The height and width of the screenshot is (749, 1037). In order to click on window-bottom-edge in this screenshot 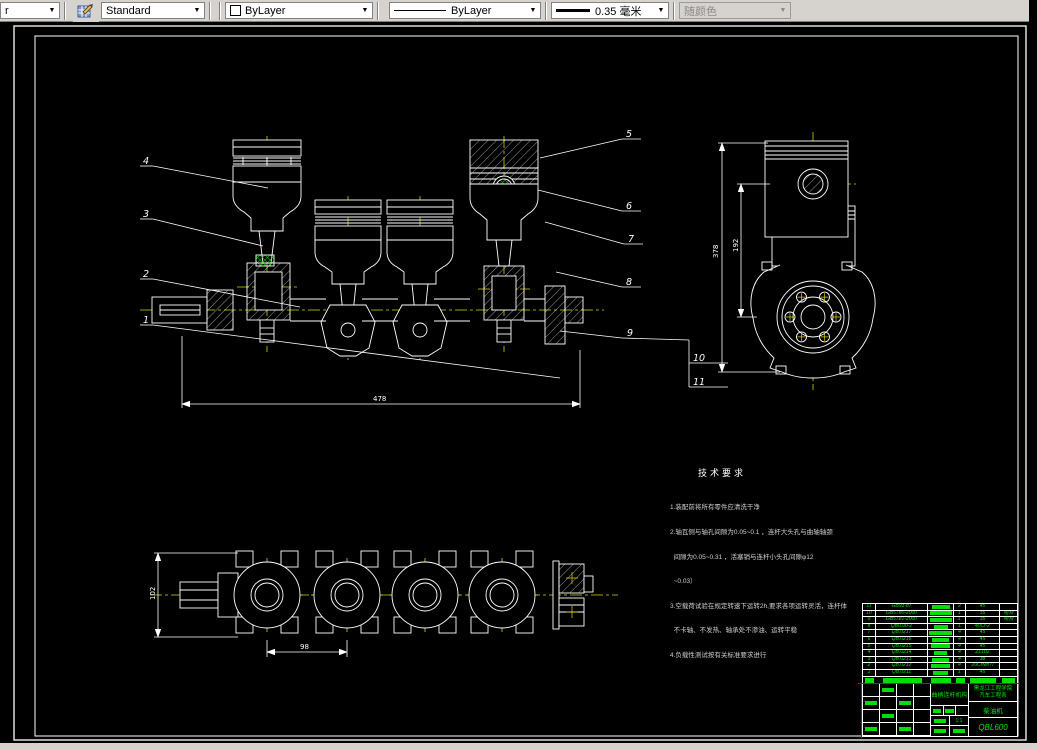, I will do `click(518, 746)`.